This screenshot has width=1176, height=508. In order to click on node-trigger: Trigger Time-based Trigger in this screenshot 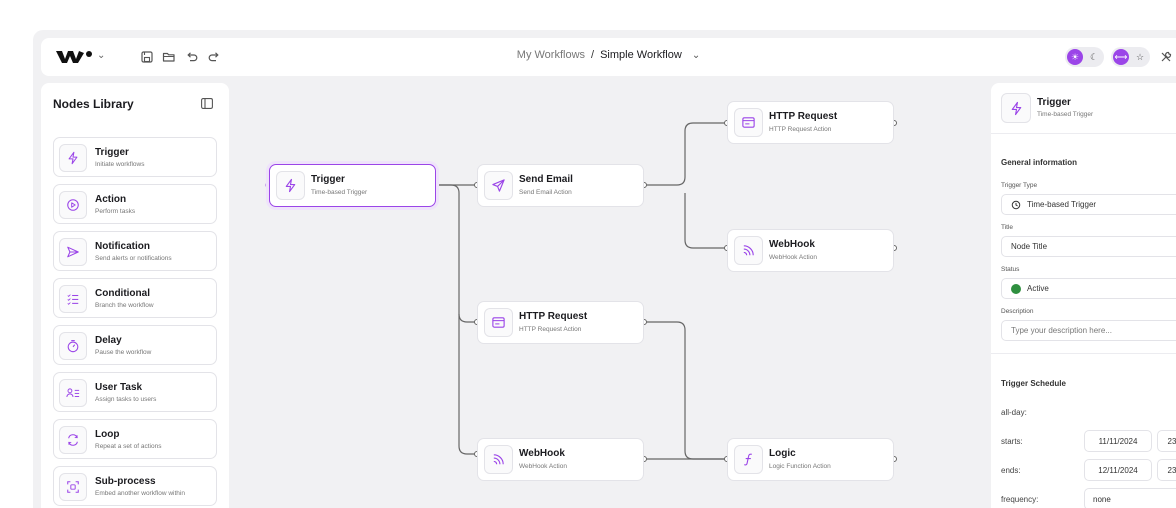, I will do `click(352, 185)`.